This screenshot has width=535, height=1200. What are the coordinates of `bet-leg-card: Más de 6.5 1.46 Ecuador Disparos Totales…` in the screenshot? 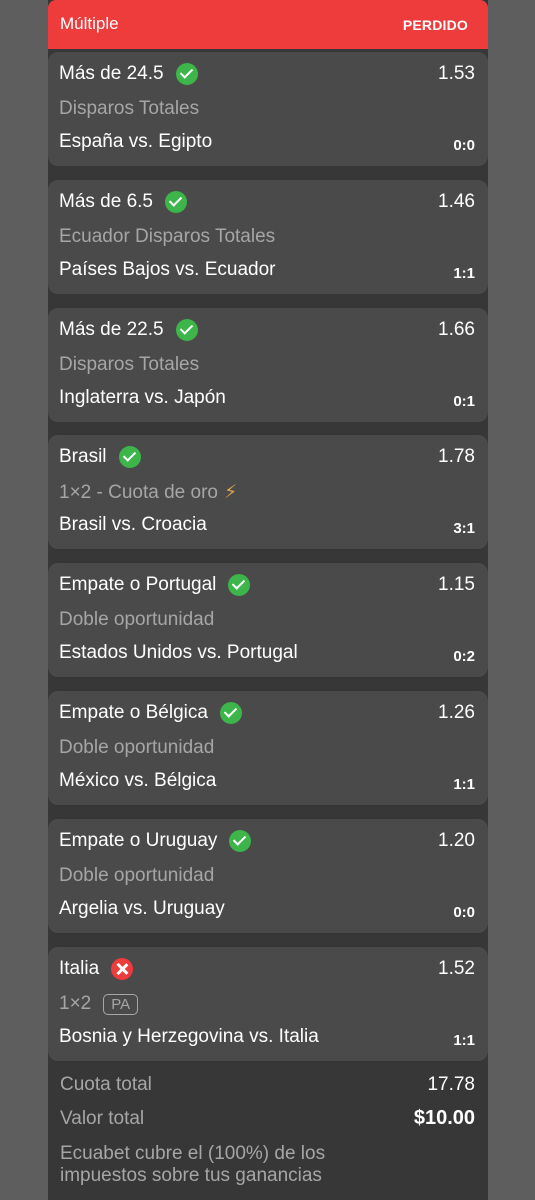 It's located at (268, 237).